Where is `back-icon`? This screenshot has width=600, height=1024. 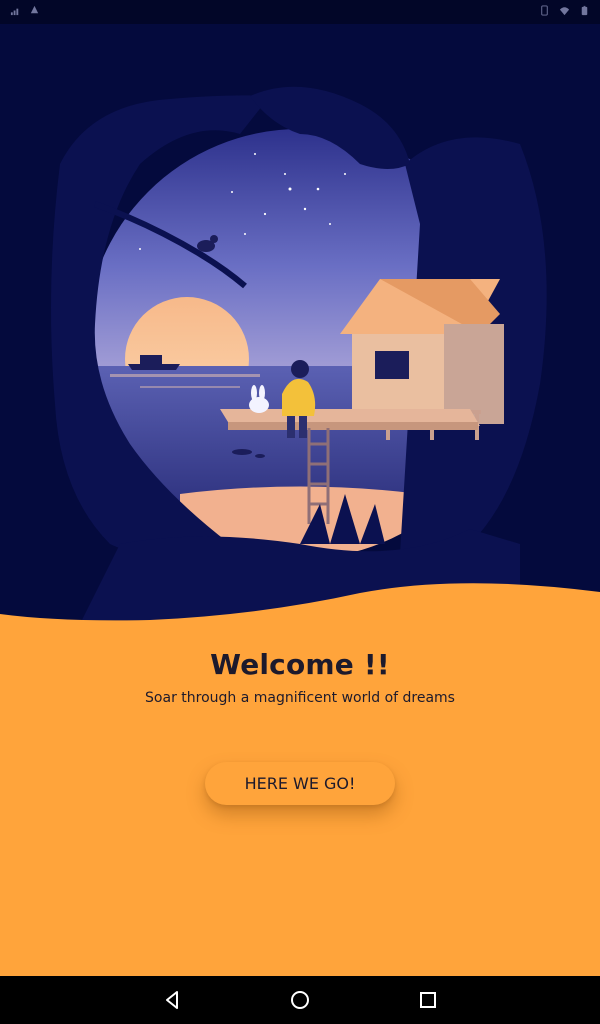 back-icon is located at coordinates (172, 1000).